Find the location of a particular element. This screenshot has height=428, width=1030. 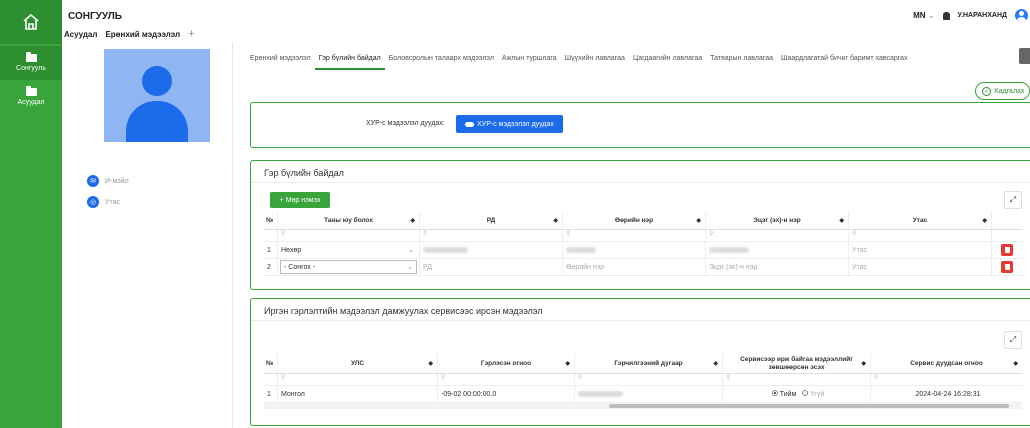

filter-country is located at coordinates (358, 379).